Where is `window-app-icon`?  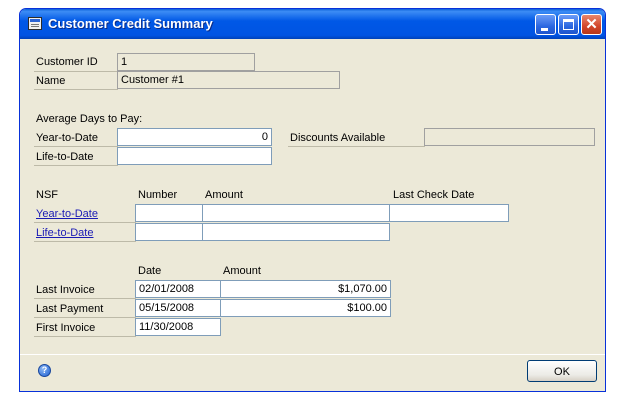
window-app-icon is located at coordinates (35, 23).